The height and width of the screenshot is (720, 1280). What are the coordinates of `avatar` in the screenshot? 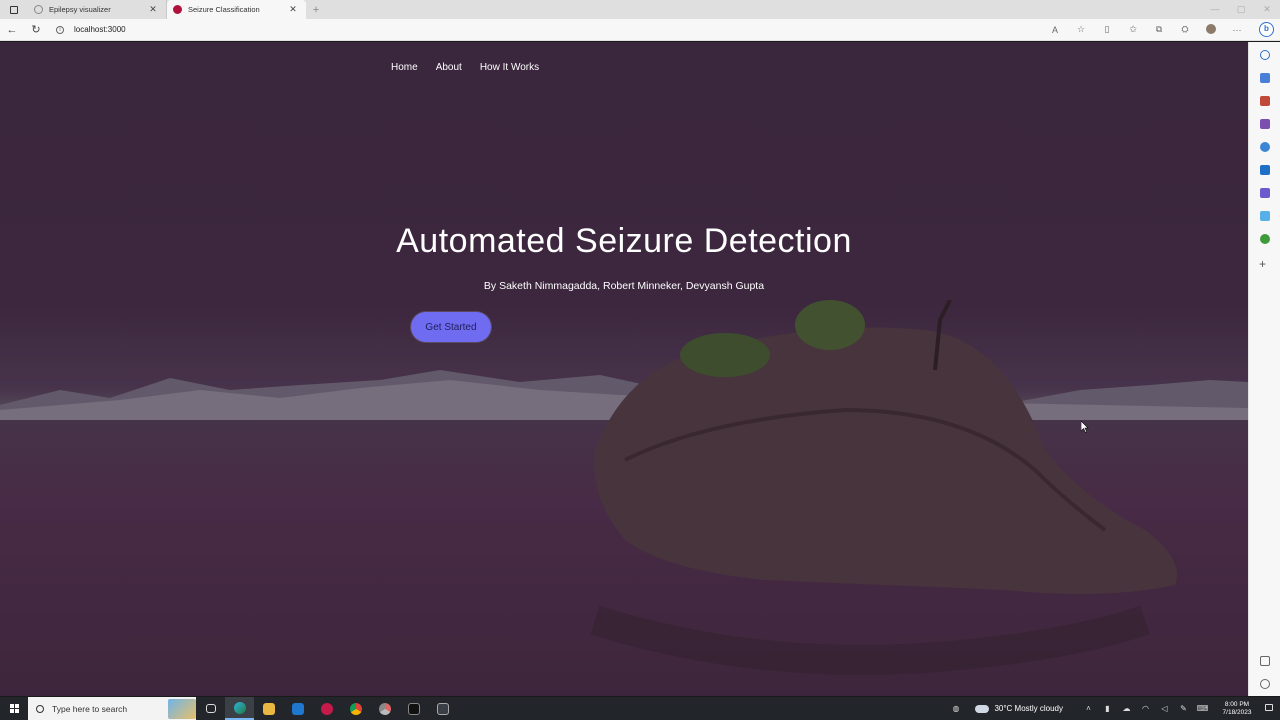 It's located at (1211, 28).